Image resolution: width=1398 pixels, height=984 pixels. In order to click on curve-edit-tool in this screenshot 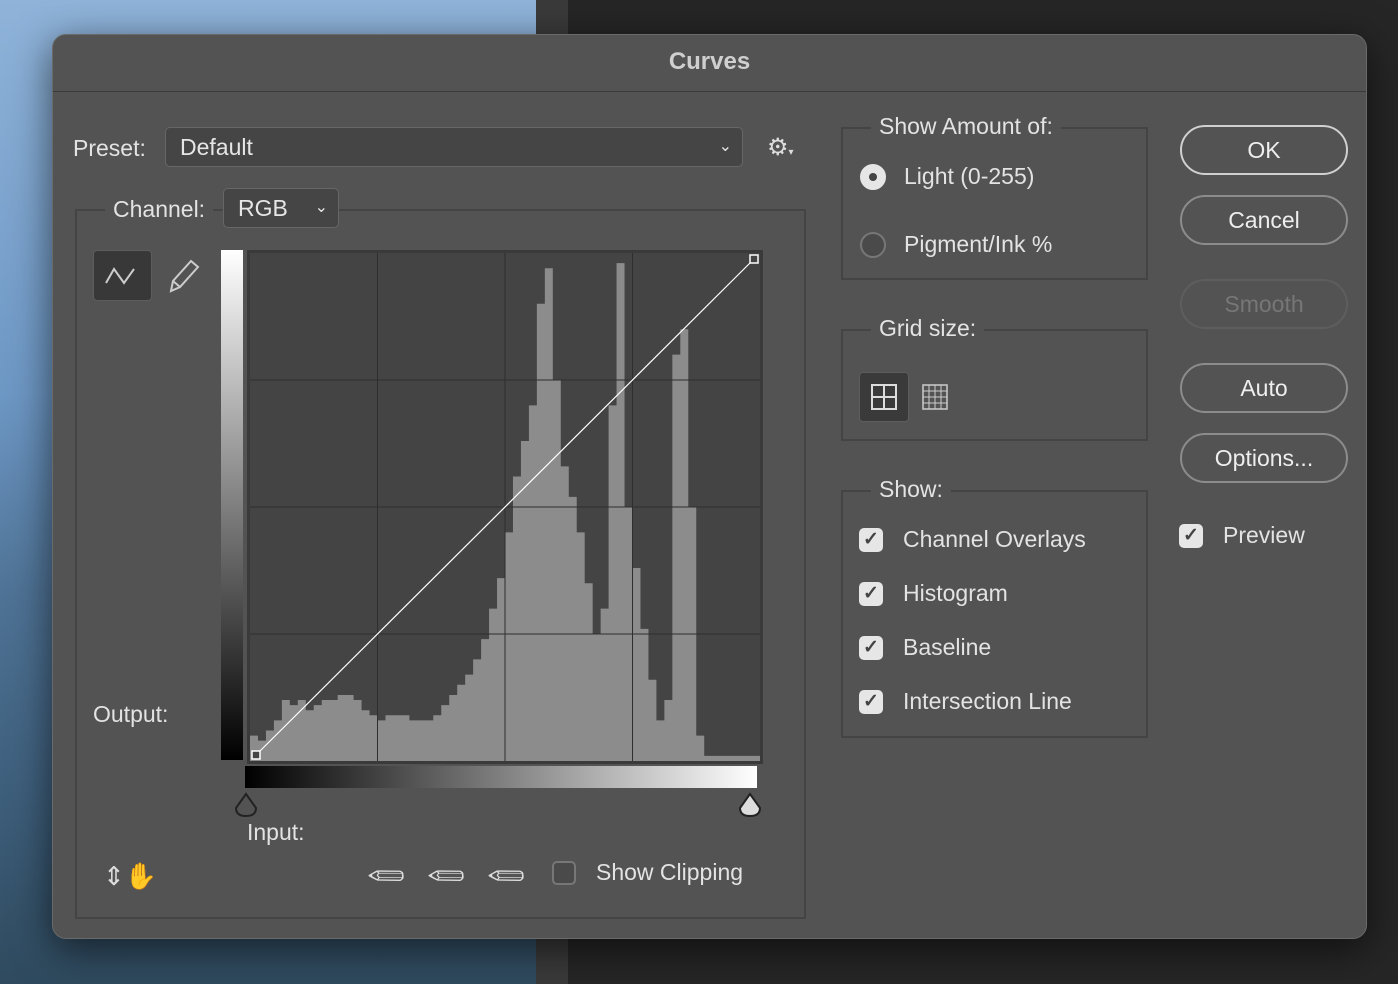, I will do `click(122, 275)`.